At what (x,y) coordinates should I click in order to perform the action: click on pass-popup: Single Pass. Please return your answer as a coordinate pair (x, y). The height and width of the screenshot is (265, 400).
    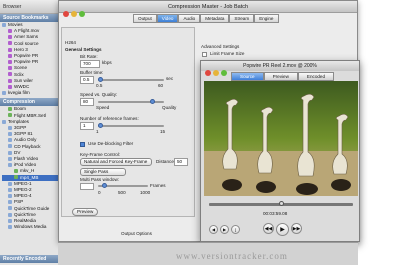
    Looking at the image, I should click on (103, 172).